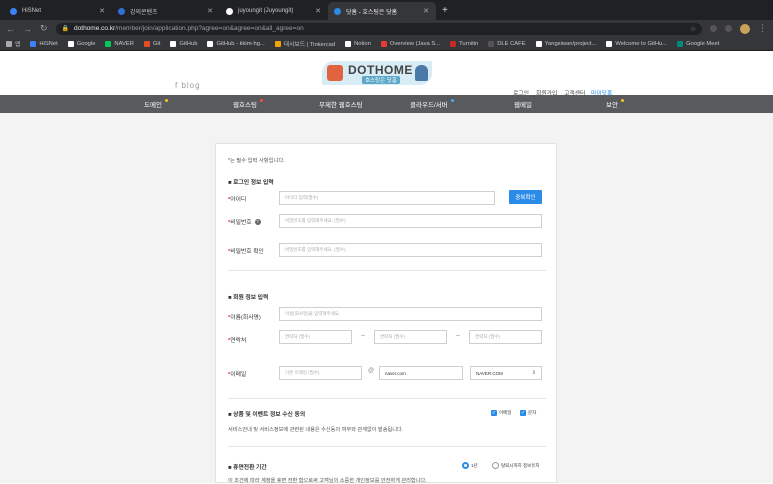  I want to click on select-arrow-icon: ⇕, so click(533, 373).